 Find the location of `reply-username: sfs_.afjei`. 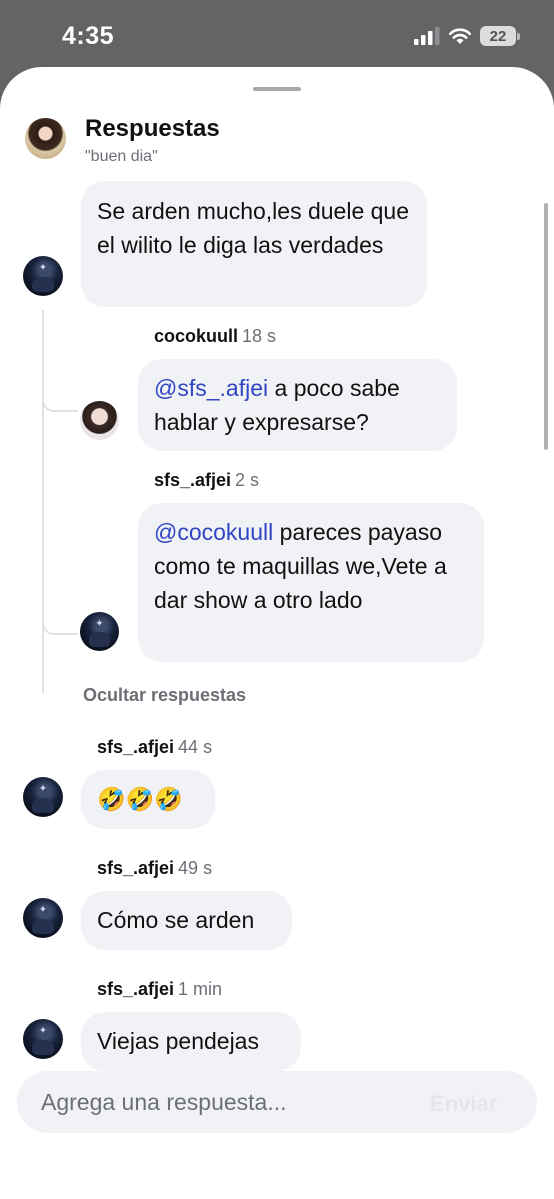

reply-username: sfs_.afjei is located at coordinates (192, 480).